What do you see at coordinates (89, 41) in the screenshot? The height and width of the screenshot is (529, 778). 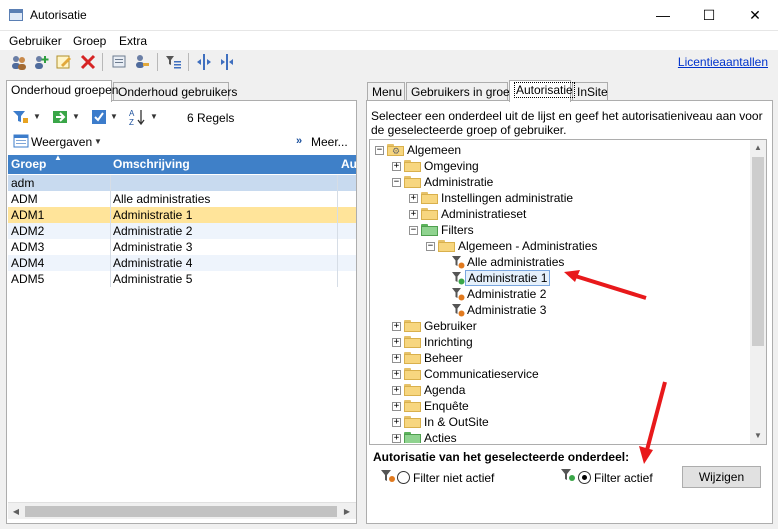 I see `menu-groep: Groep` at bounding box center [89, 41].